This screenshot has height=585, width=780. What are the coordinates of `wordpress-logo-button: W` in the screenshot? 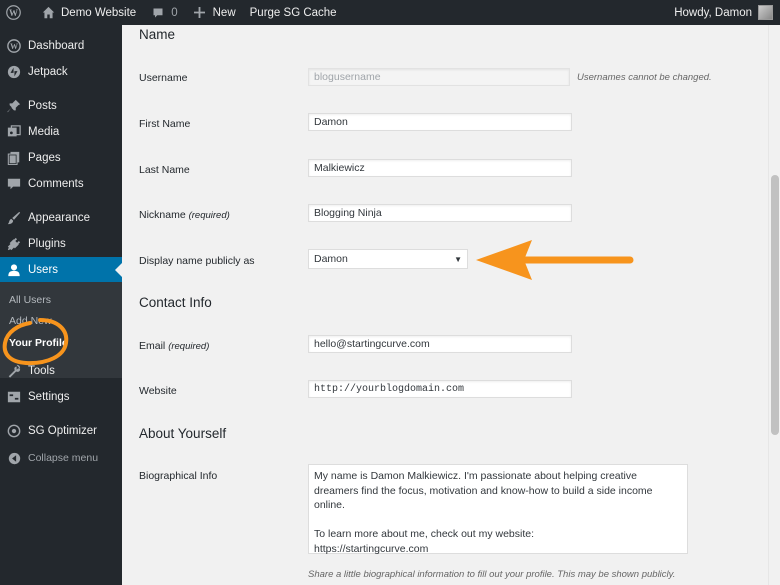 It's located at (16, 12).